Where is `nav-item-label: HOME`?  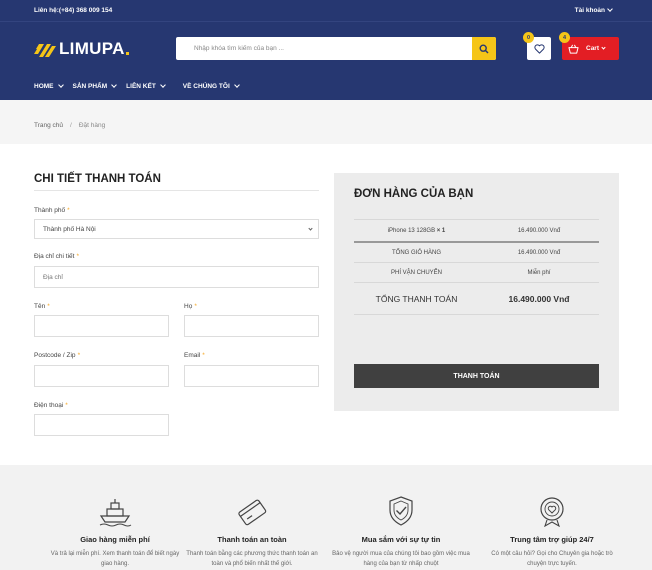 nav-item-label: HOME is located at coordinates (44, 86).